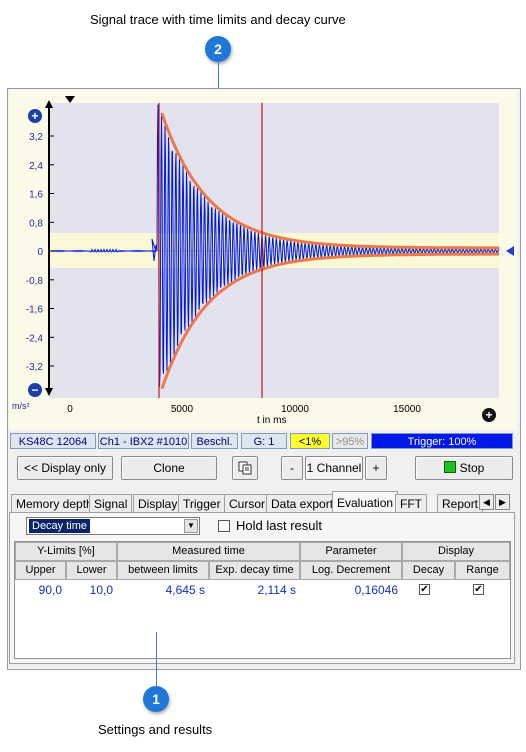 This screenshot has width=526, height=752. Describe the element at coordinates (111, 503) in the screenshot. I see `tab-signal: Signal` at that location.